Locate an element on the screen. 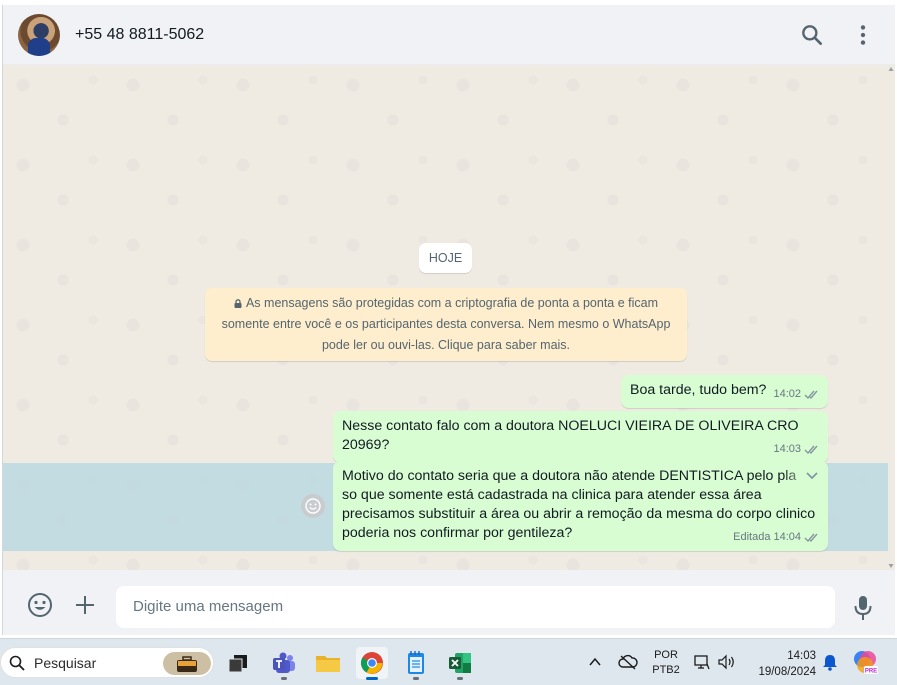 The width and height of the screenshot is (897, 685). task-view-button is located at coordinates (238, 663).